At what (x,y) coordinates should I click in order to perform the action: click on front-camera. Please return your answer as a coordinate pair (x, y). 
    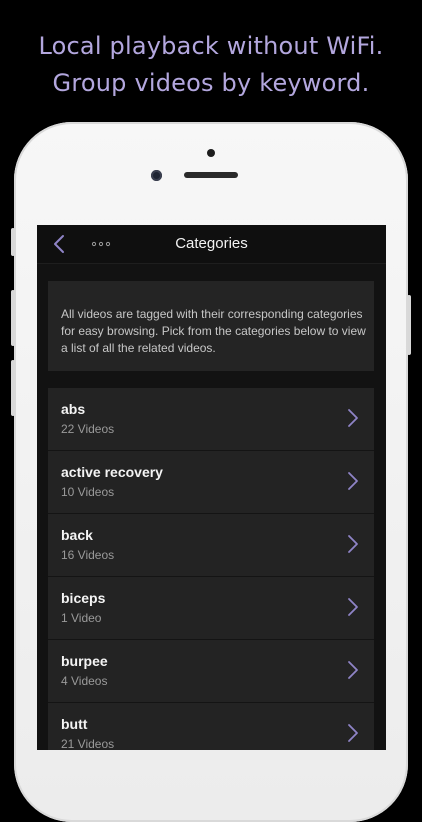
    Looking at the image, I should click on (156, 175).